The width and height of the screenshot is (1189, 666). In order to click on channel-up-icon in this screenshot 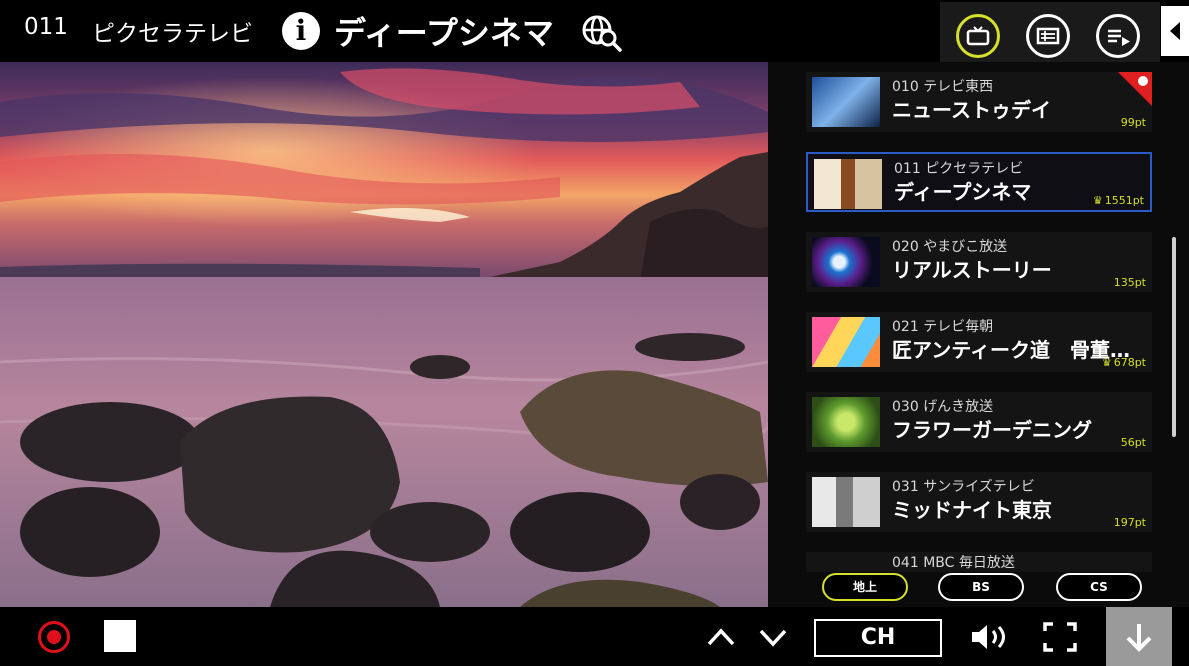, I will do `click(721, 637)`.